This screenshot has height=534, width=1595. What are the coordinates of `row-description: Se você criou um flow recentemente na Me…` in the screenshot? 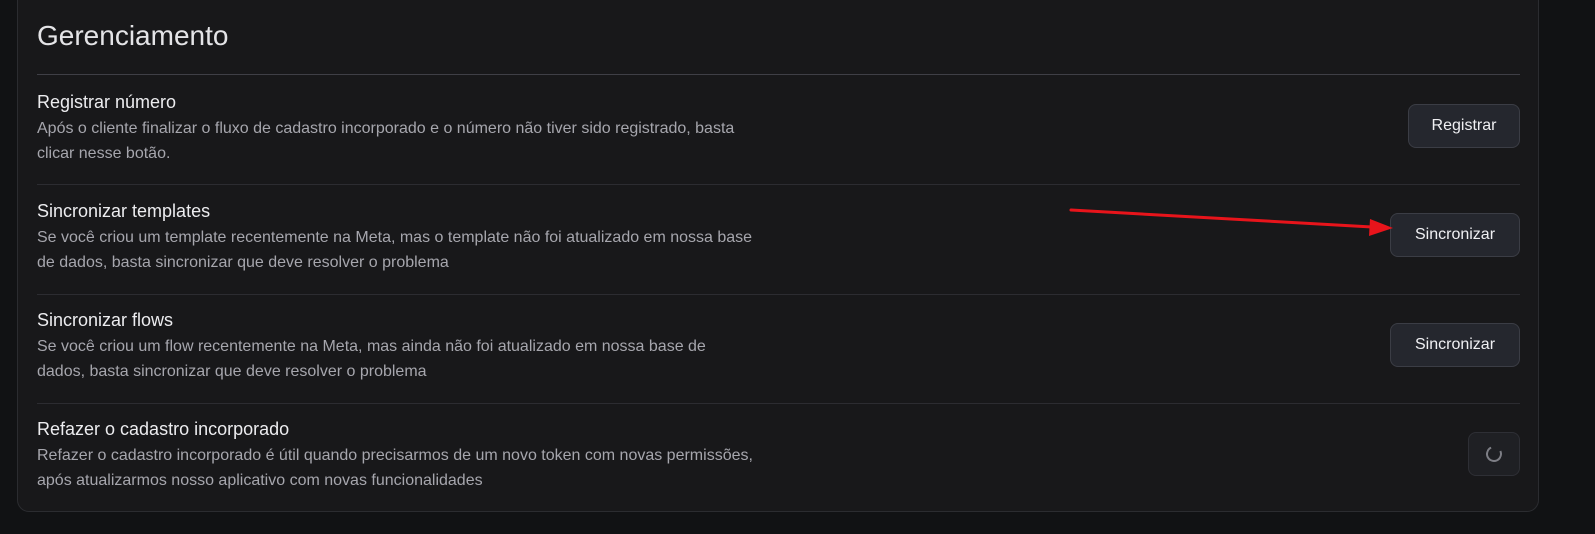 It's located at (371, 359).